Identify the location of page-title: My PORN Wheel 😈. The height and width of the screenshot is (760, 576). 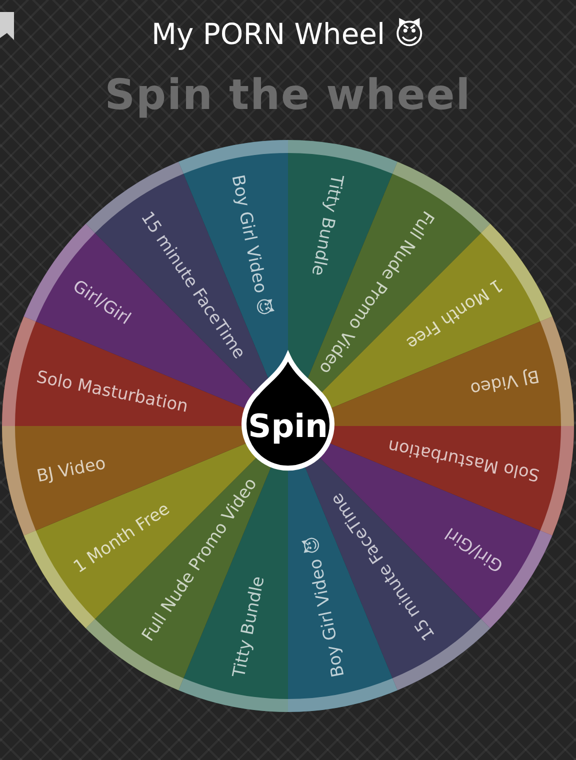
(288, 34).